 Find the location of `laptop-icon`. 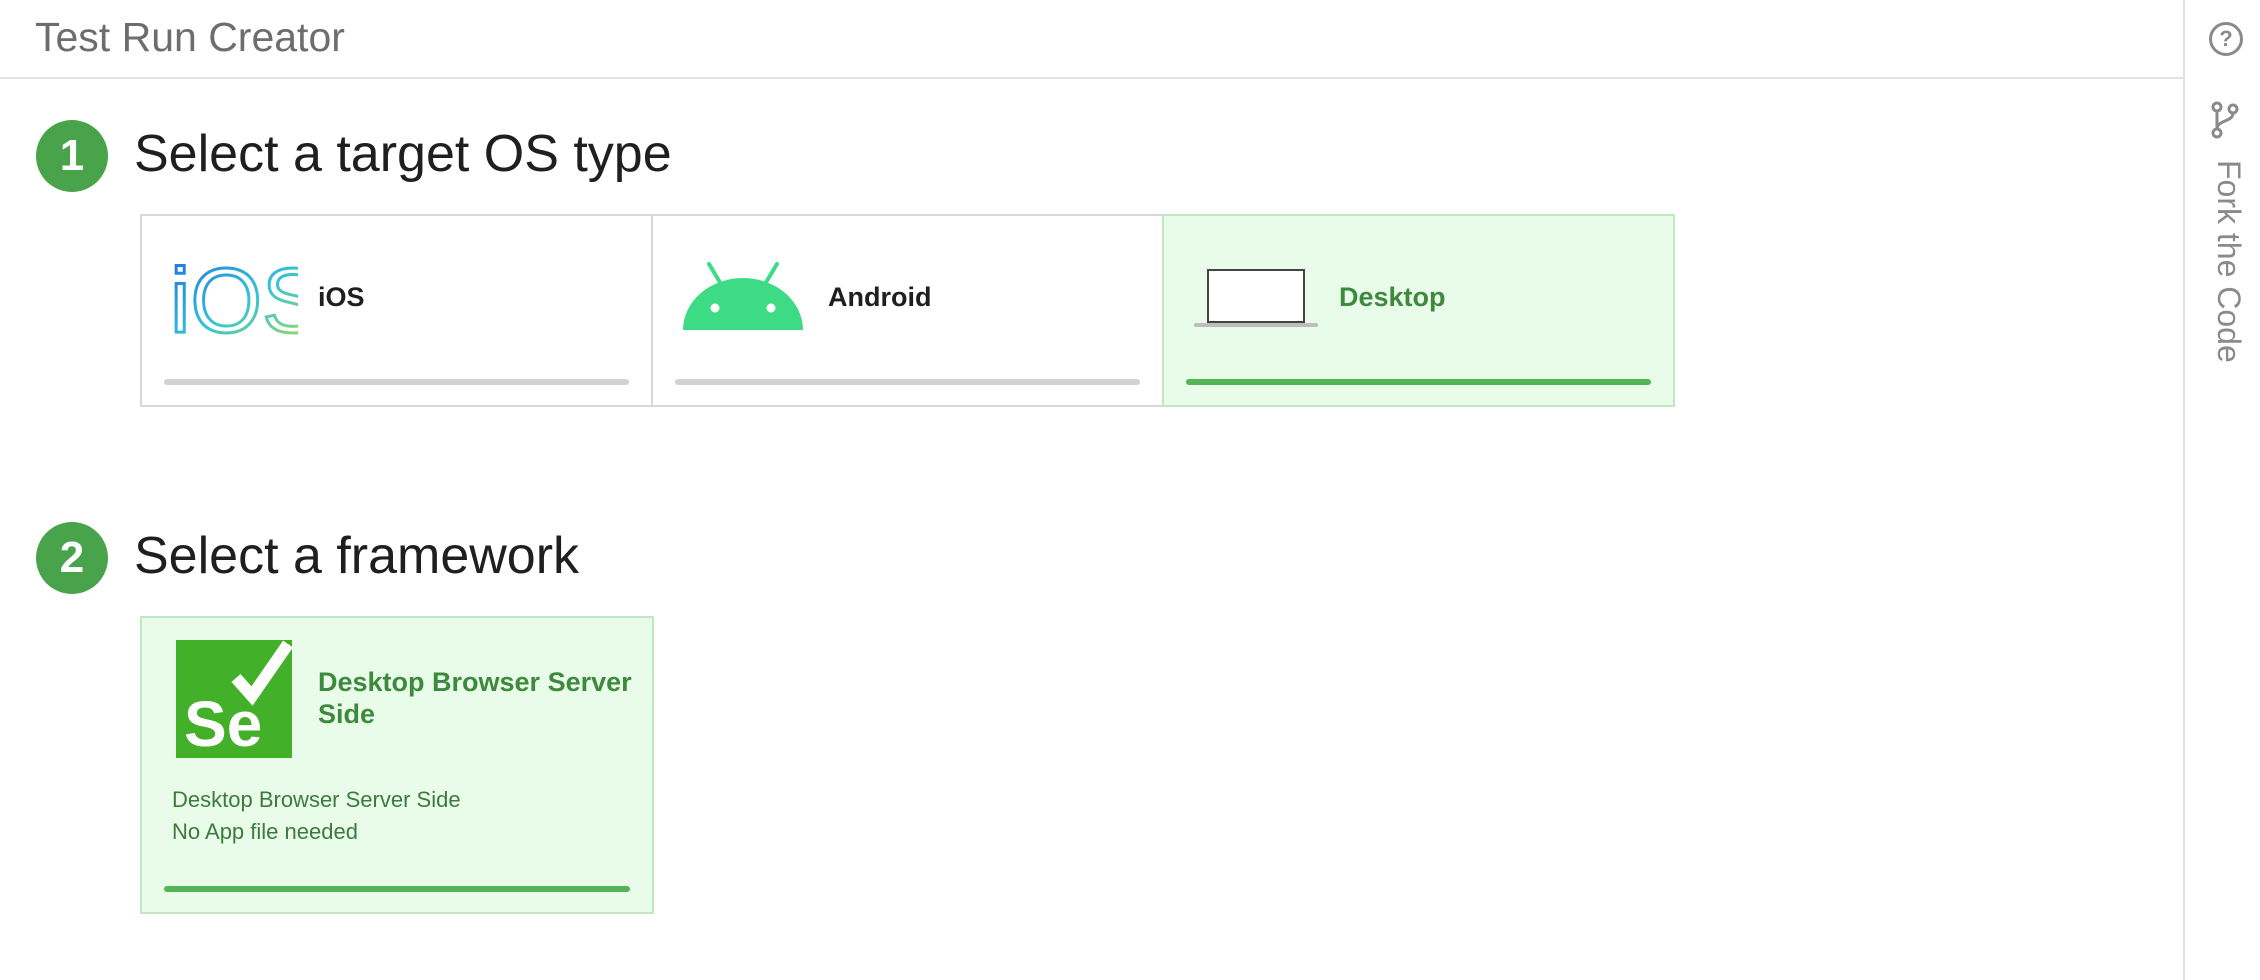

laptop-icon is located at coordinates (1256, 298).